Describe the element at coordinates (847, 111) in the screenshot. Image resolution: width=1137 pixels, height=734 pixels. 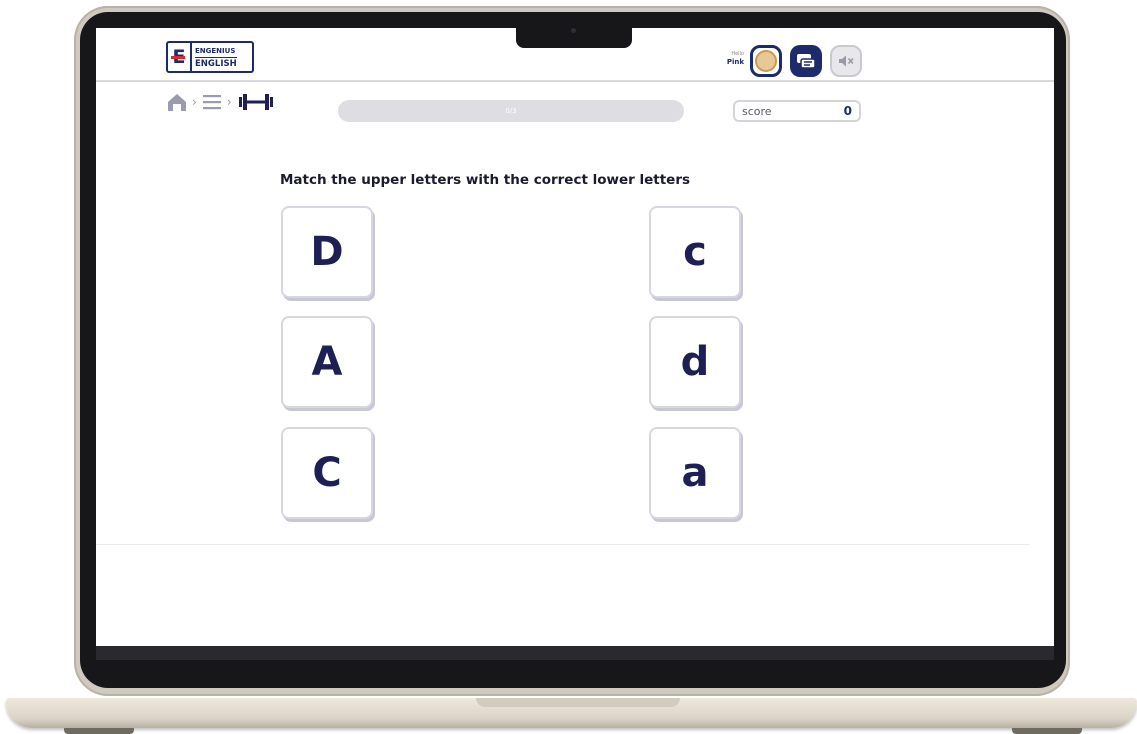
I see `score-value: 0` at that location.